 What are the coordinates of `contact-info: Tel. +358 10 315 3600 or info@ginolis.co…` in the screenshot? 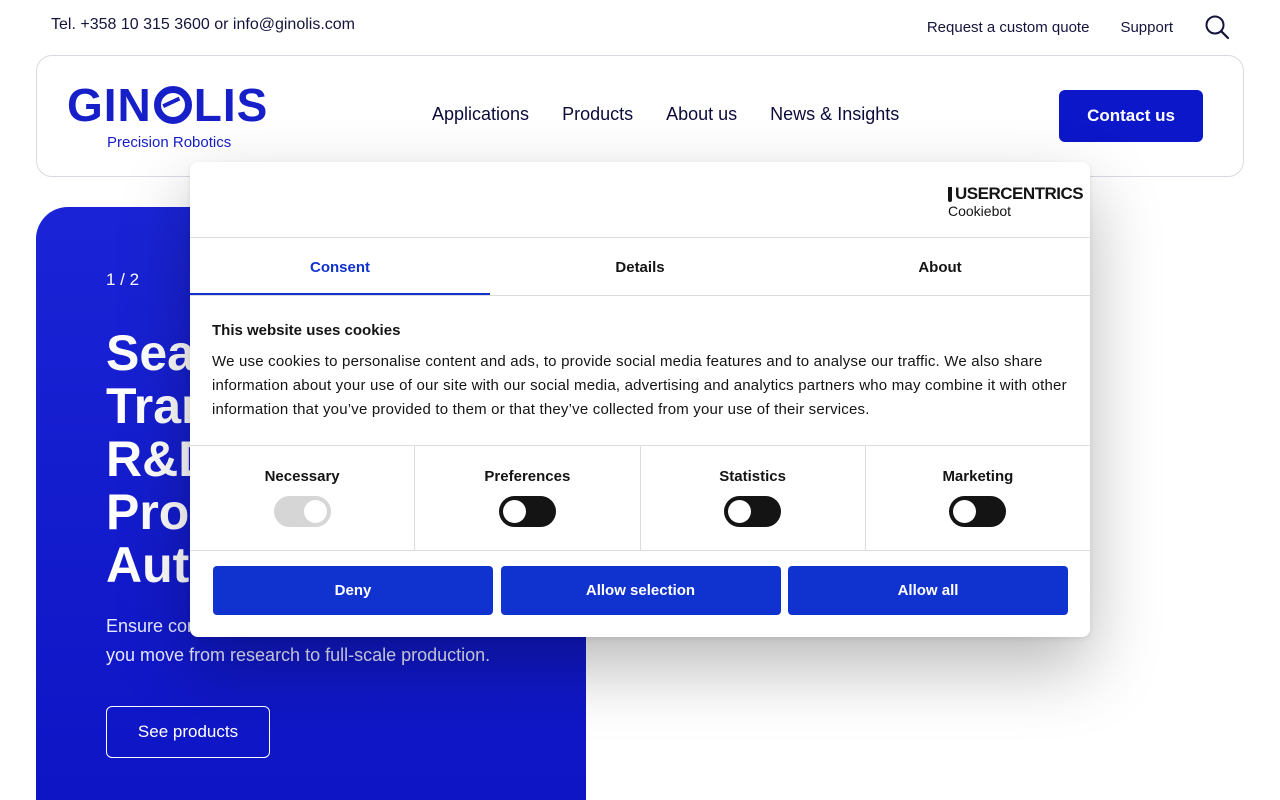 It's located at (203, 24).